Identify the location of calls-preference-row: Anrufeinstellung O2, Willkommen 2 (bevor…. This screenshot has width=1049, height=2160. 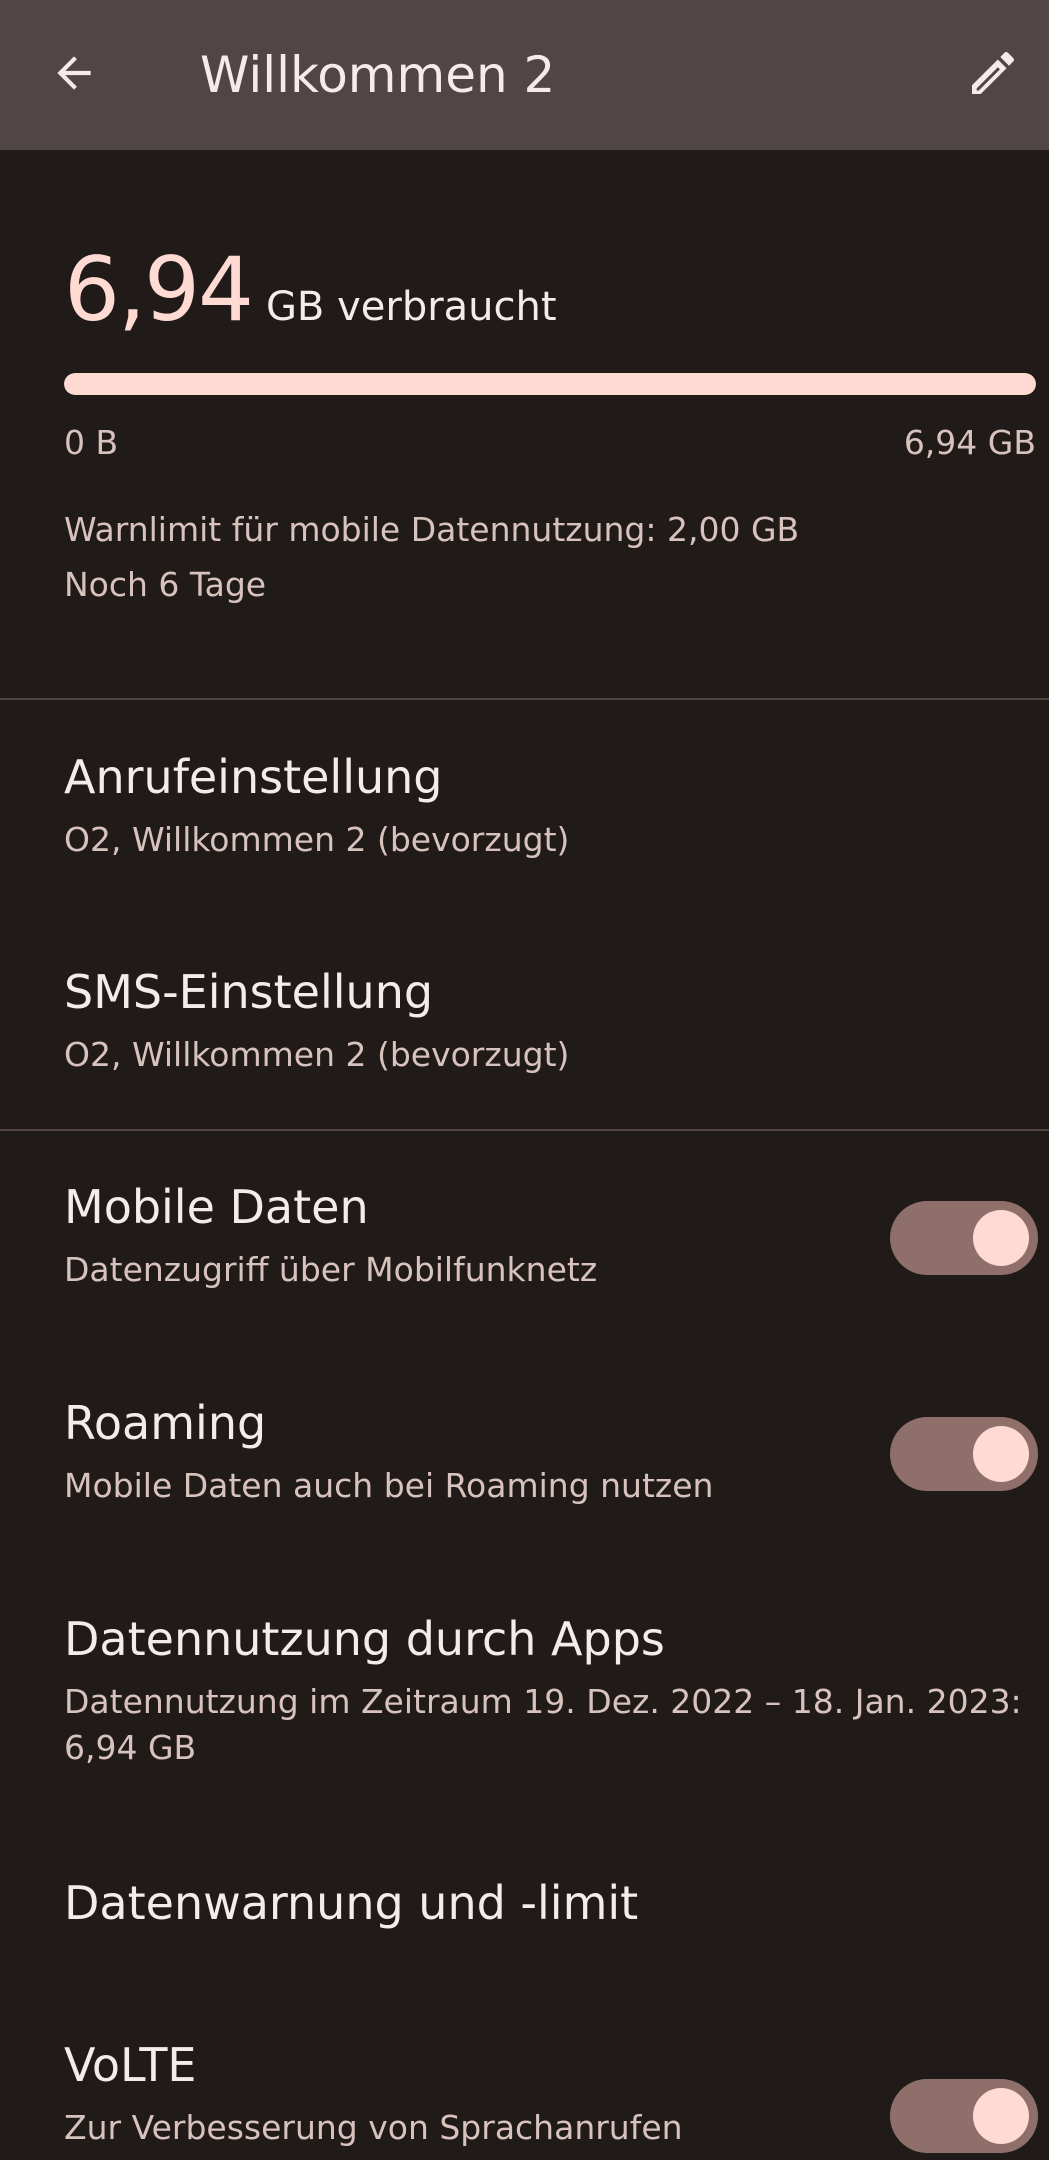
(524, 820).